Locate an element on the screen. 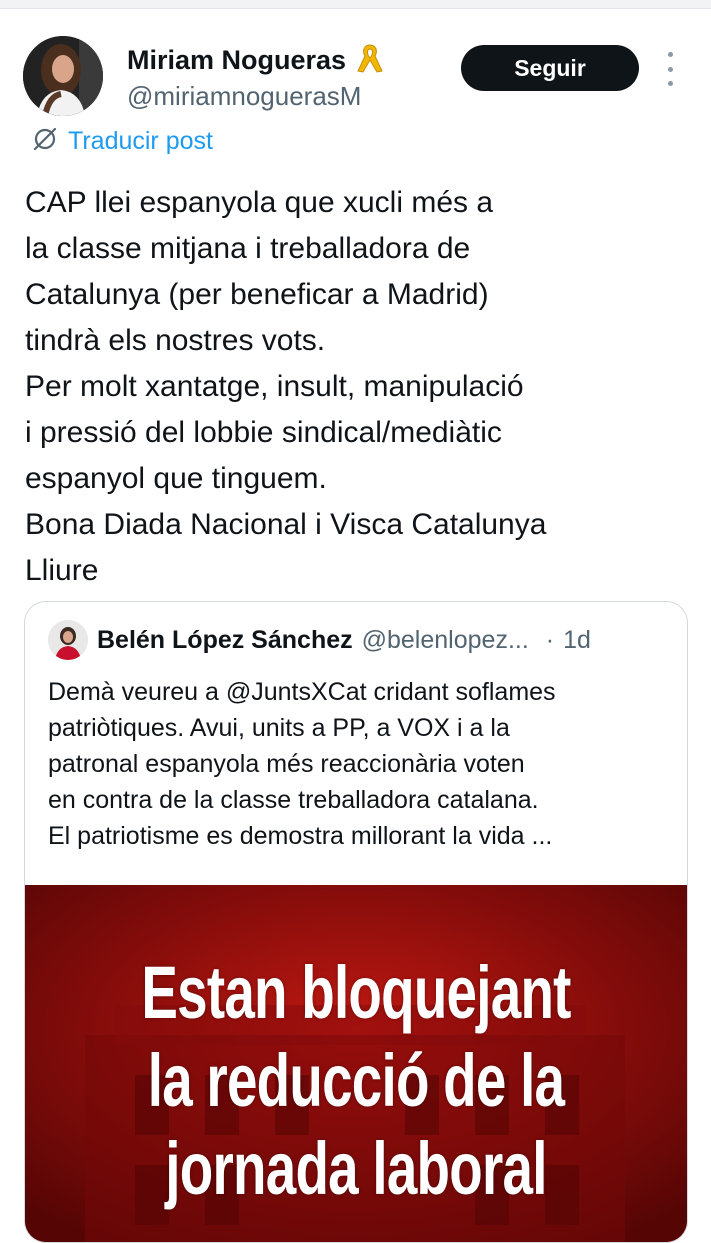 This screenshot has width=711, height=1243. headline-line: Estan bloquejant is located at coordinates (356, 992).